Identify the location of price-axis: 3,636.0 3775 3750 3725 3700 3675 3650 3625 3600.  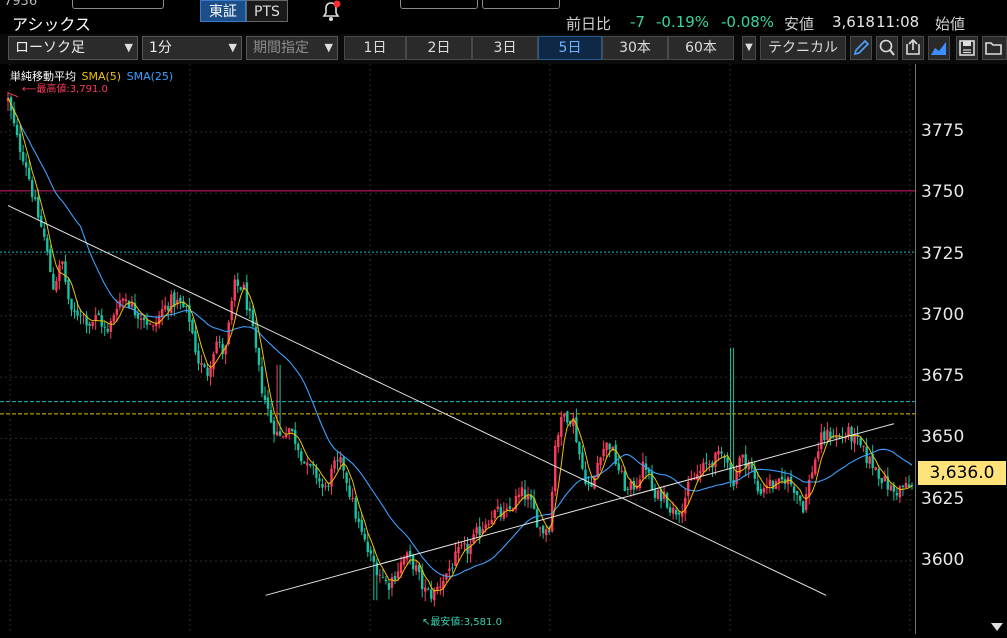
(961, 349).